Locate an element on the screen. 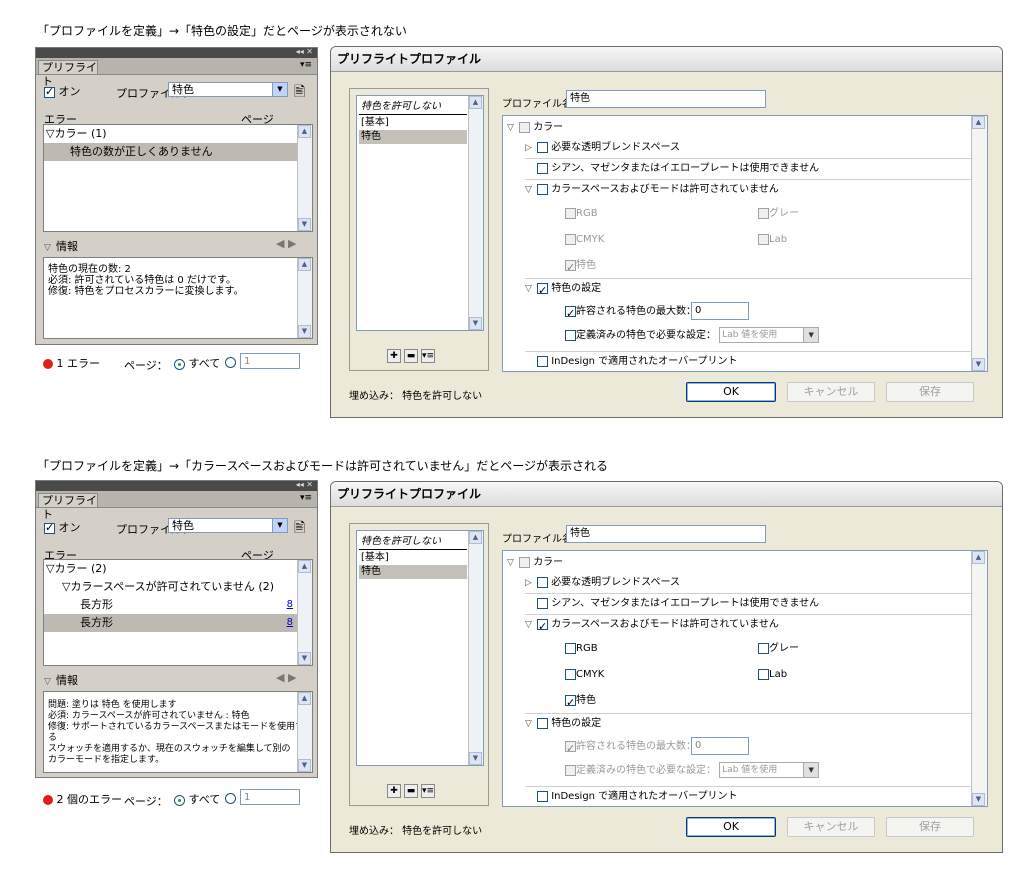 Image resolution: width=1019 pixels, height=869 pixels. list-item: ▽カラー (1) is located at coordinates (171, 134).